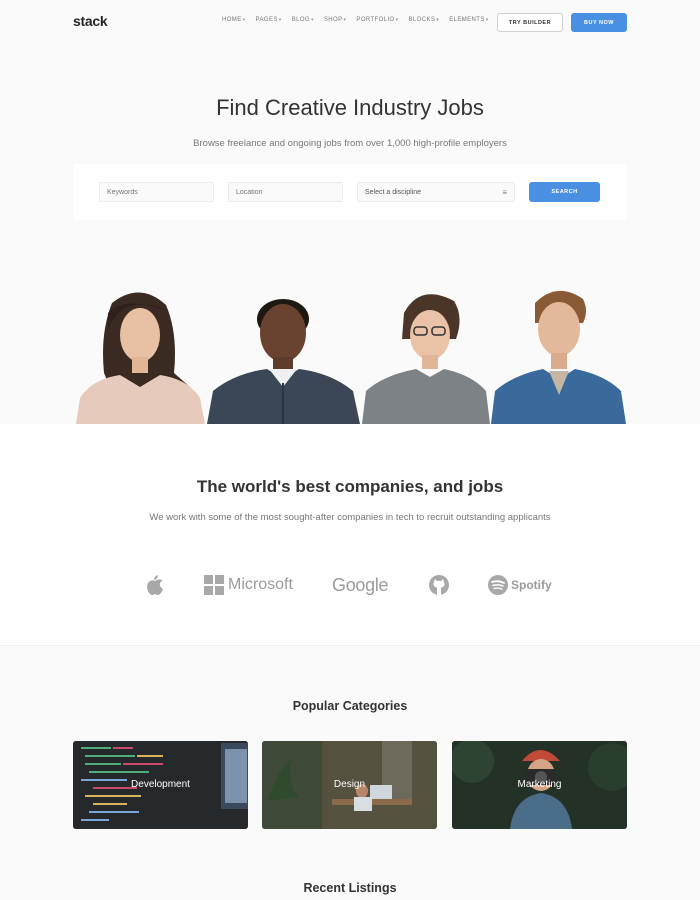  I want to click on microsoft-logo: Microsoft, so click(248, 585).